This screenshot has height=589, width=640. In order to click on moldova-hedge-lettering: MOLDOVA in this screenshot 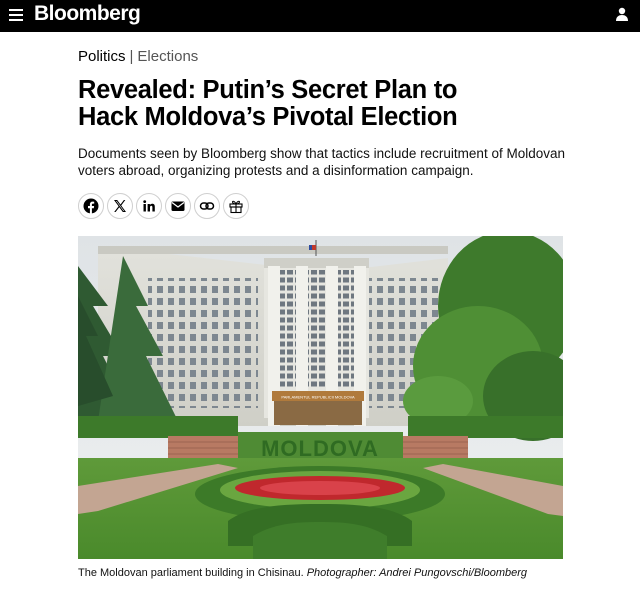, I will do `click(320, 448)`.